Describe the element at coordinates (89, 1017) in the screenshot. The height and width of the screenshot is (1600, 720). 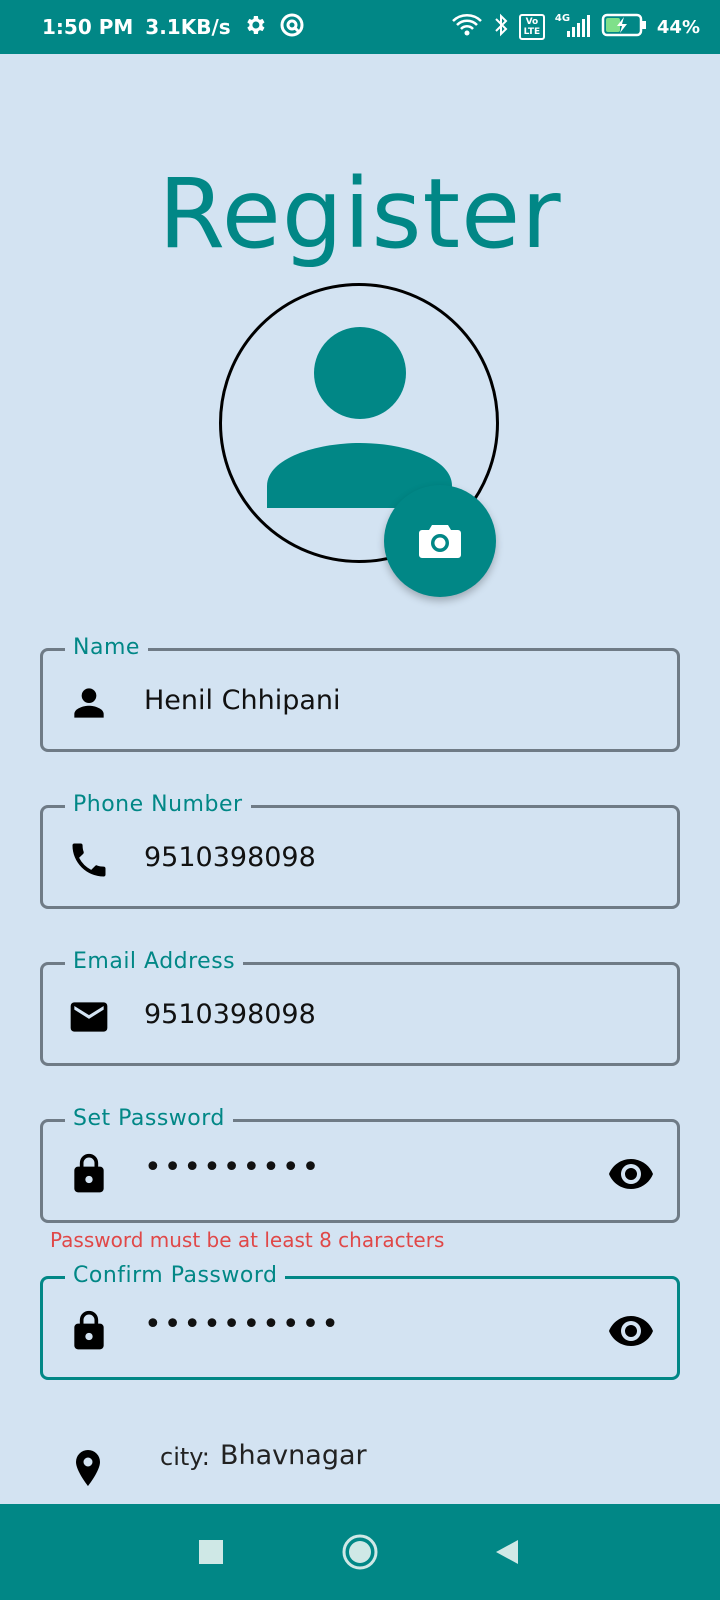
I see `mail-icon` at that location.